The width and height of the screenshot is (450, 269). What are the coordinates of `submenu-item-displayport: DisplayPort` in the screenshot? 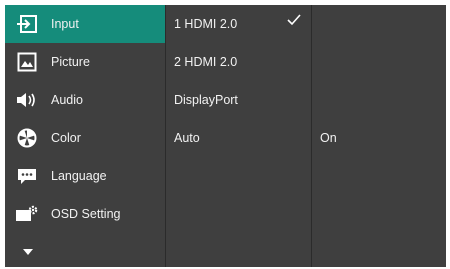 It's located at (238, 100).